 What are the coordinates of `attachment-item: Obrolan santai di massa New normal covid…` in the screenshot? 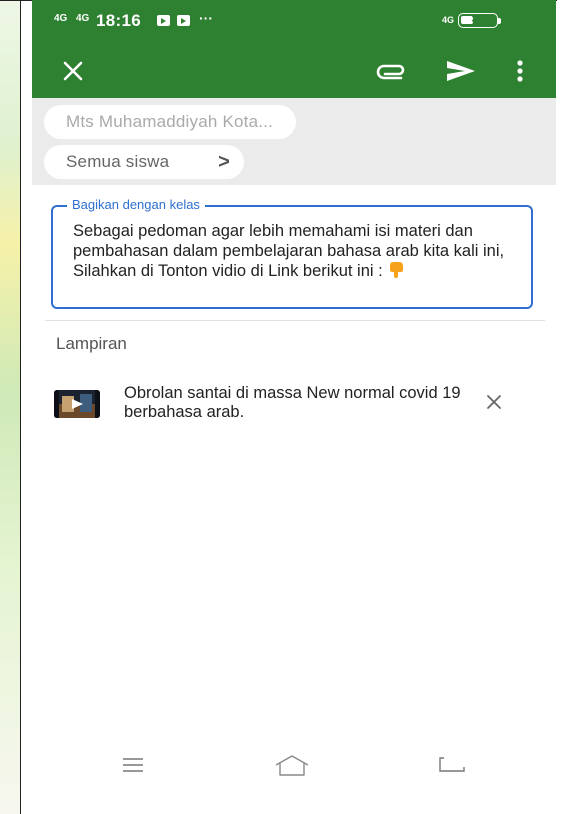 It's located at (294, 410).